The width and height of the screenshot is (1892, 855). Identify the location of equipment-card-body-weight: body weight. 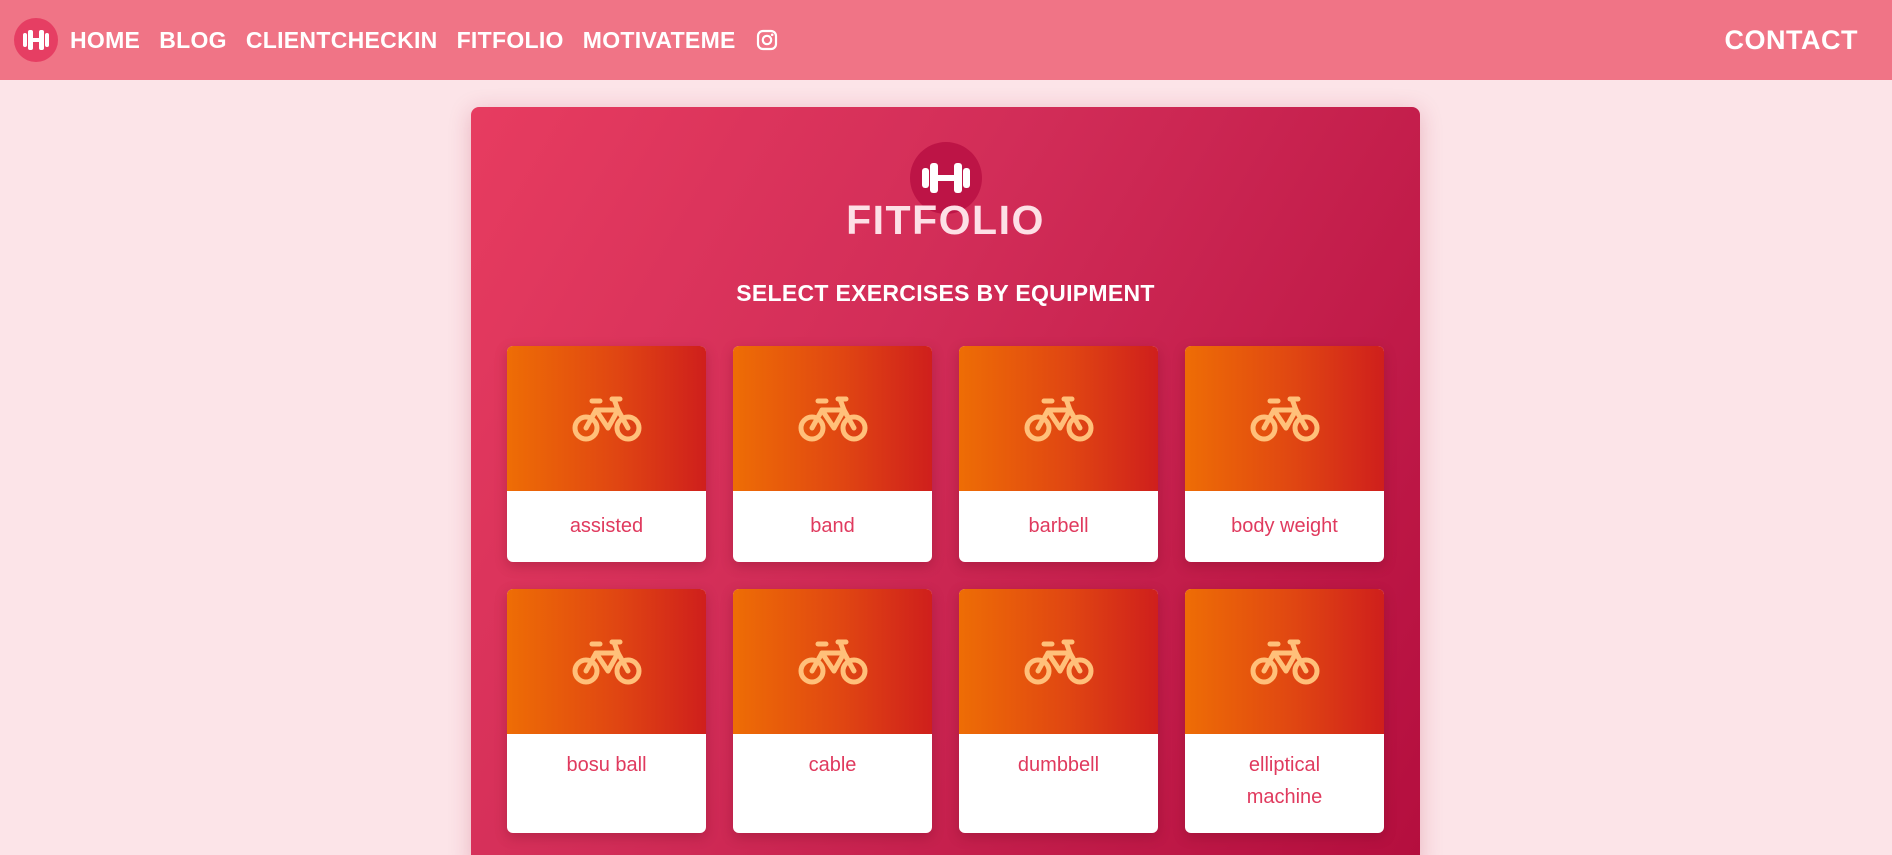
(1284, 454).